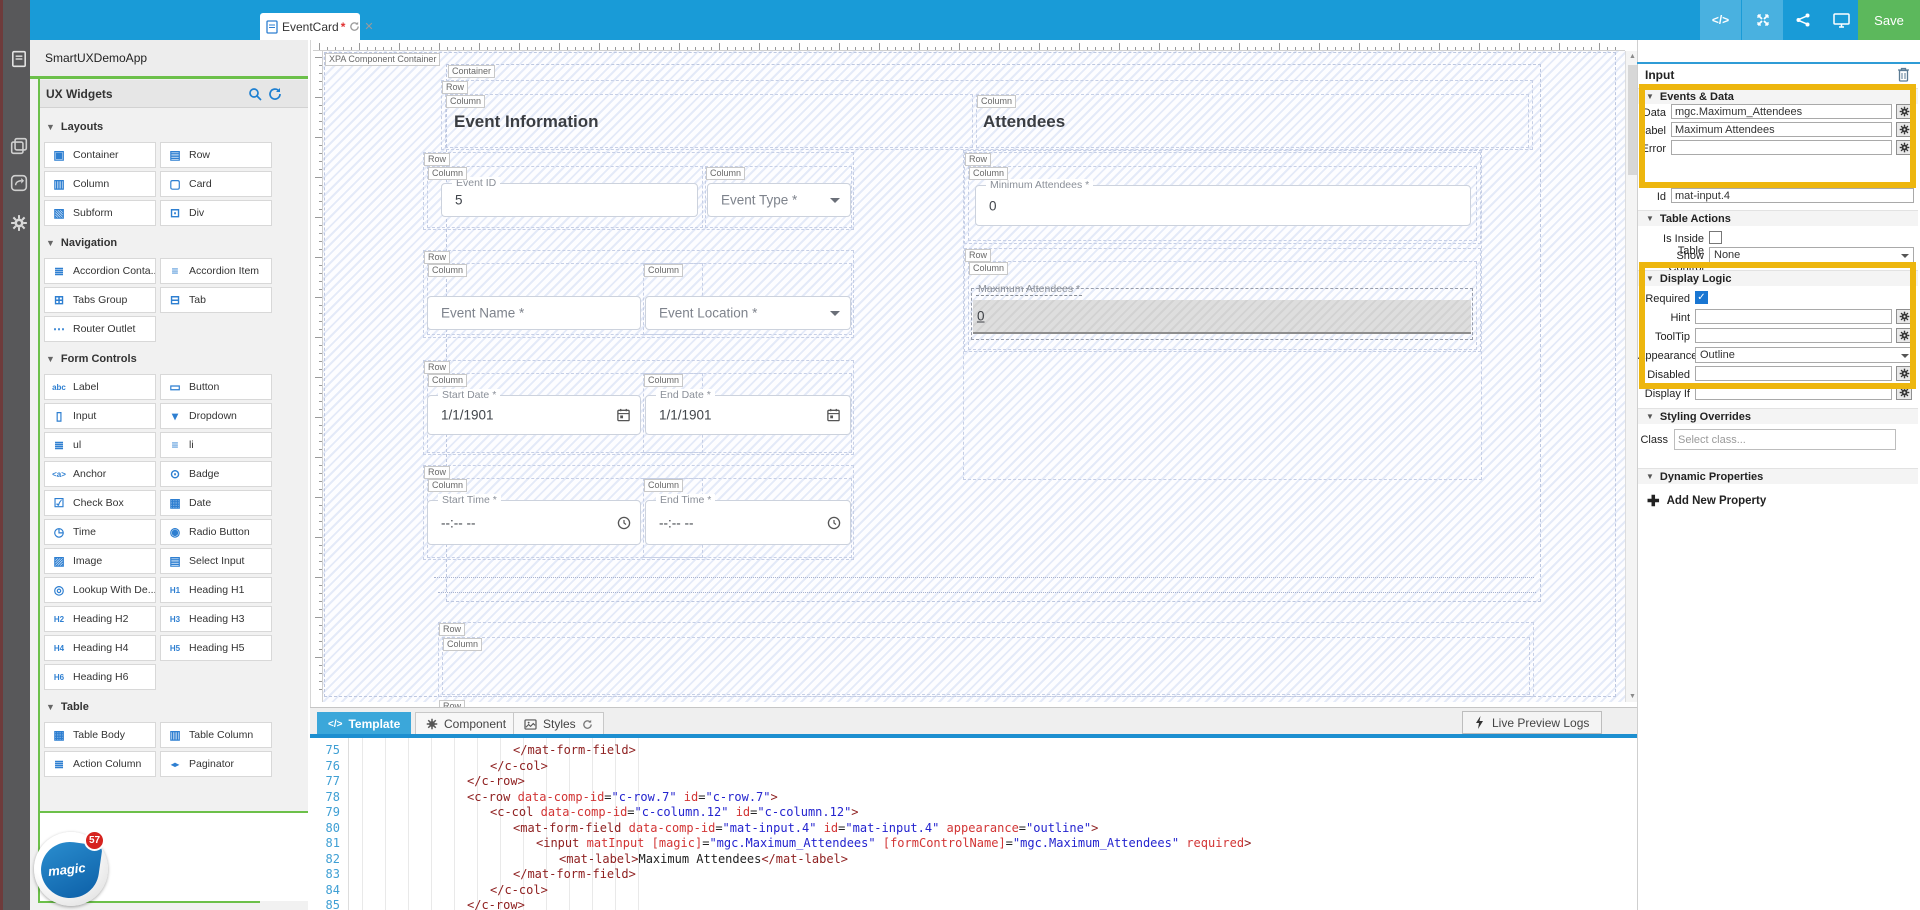  Describe the element at coordinates (1631, 376) in the screenshot. I see `canvas-vertical-scrollbar: ▲ ▼` at that location.